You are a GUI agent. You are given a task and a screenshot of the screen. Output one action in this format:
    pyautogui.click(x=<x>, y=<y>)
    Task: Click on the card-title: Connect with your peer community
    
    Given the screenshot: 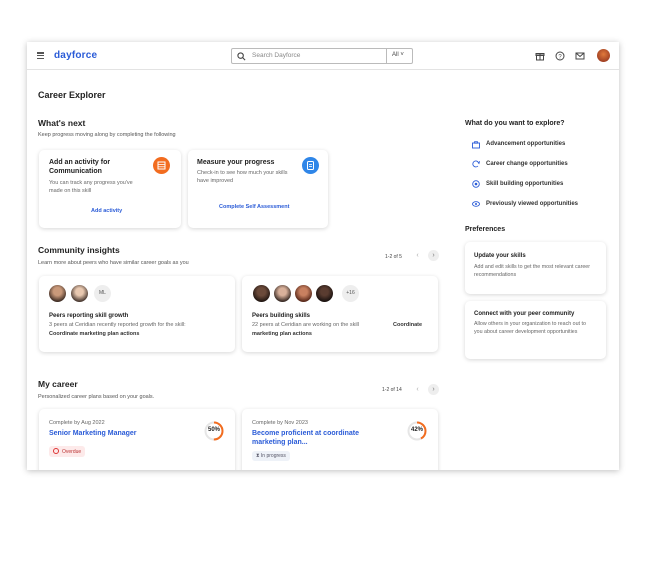 What is the action you would take?
    pyautogui.click(x=524, y=314)
    